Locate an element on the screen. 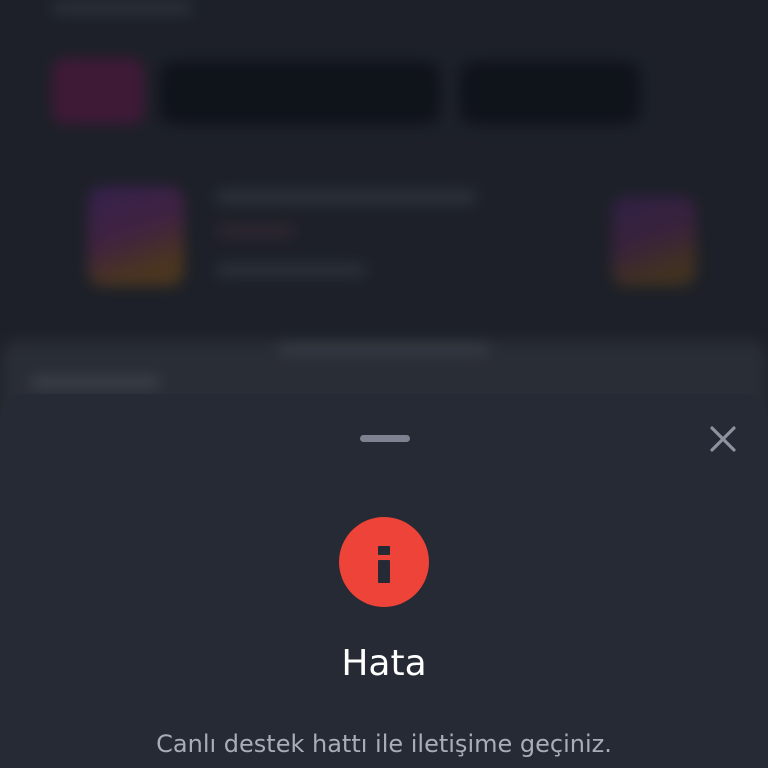 Image resolution: width=768 pixels, height=768 pixels. modal-title: Hata is located at coordinates (384, 663).